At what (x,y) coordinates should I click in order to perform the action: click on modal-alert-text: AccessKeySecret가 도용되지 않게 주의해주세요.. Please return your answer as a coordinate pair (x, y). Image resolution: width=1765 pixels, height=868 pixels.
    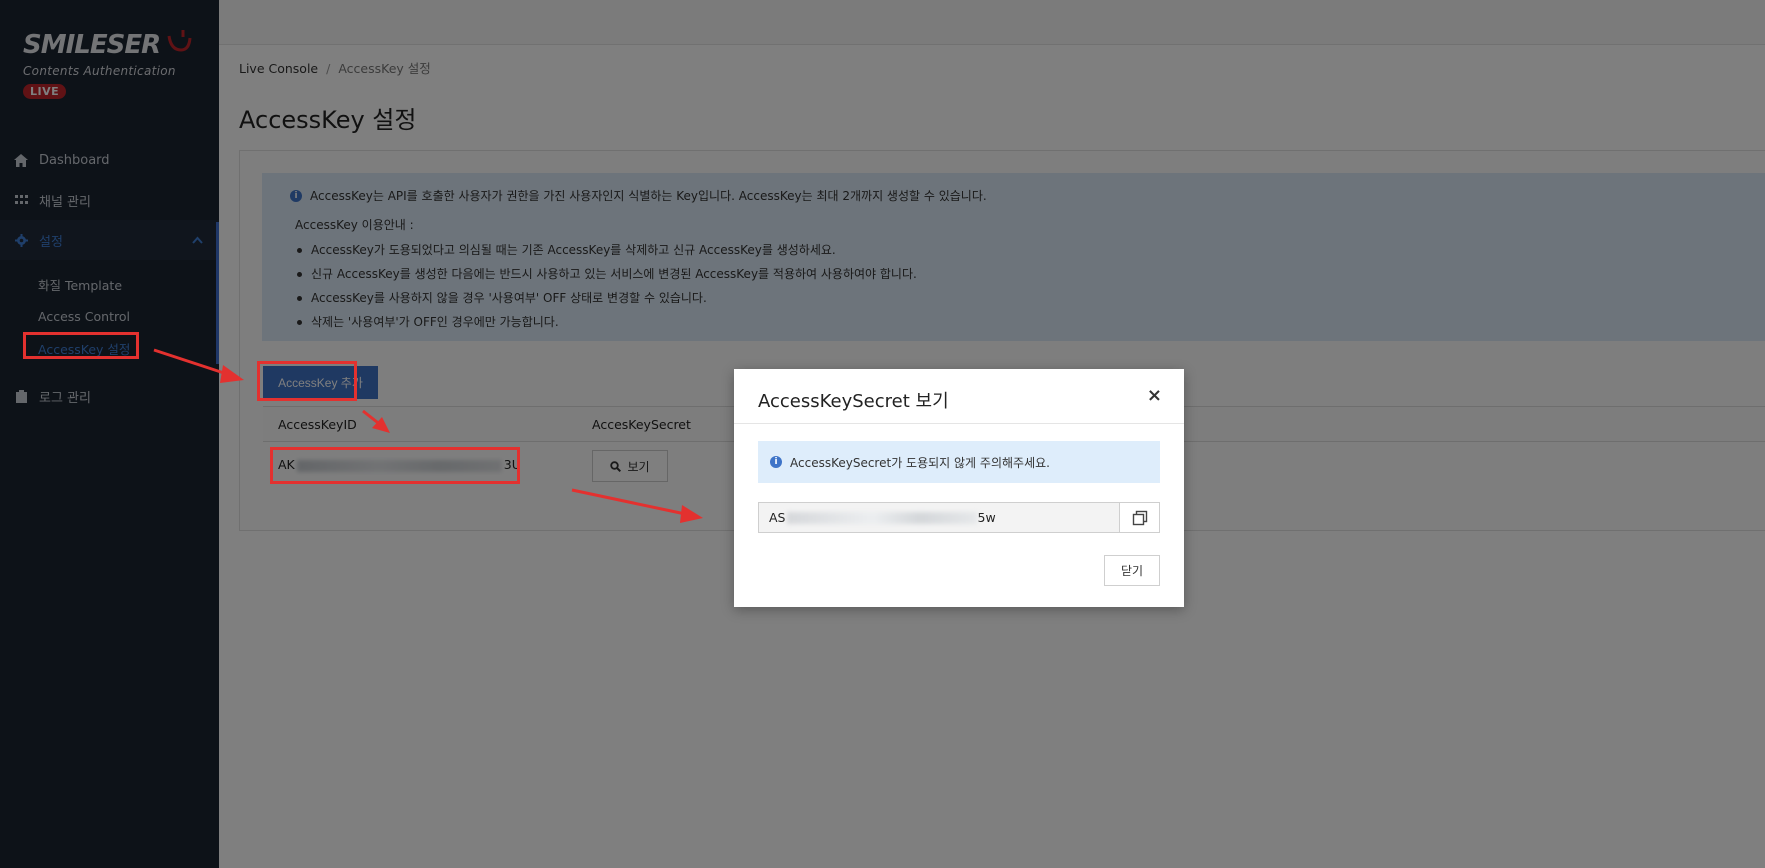
    Looking at the image, I should click on (920, 462).